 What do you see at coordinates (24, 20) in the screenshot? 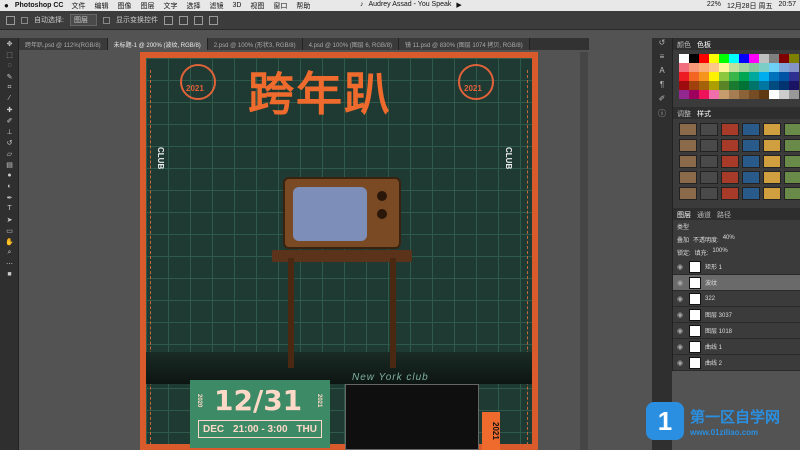
I see `auto-select-checkbox` at bounding box center [24, 20].